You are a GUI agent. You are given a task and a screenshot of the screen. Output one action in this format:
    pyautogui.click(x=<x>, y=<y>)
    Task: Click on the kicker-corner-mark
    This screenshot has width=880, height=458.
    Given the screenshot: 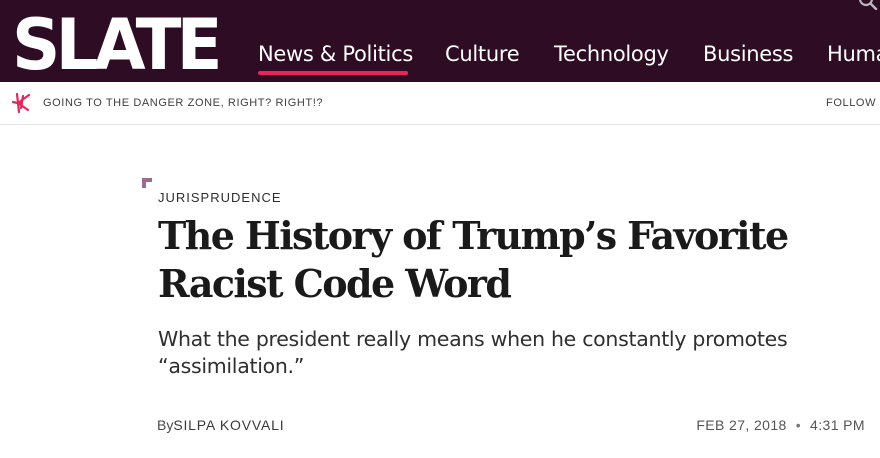 What is the action you would take?
    pyautogui.click(x=147, y=183)
    